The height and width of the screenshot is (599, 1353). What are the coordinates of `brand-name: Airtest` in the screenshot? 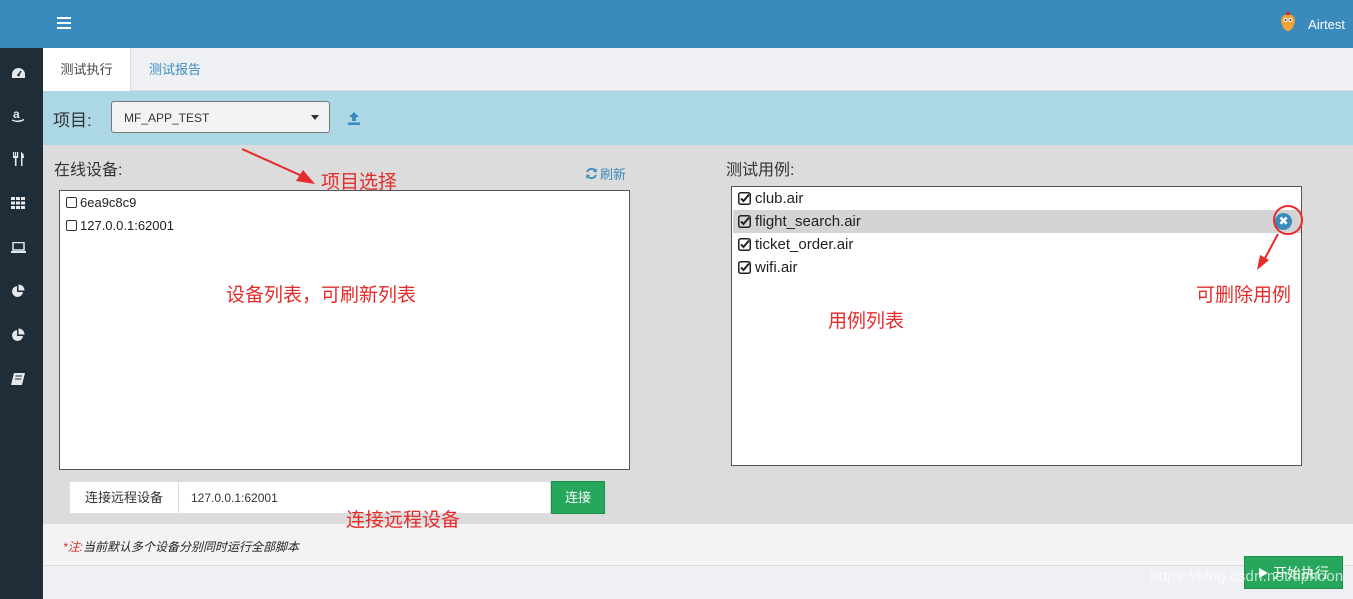 It's located at (1326, 24).